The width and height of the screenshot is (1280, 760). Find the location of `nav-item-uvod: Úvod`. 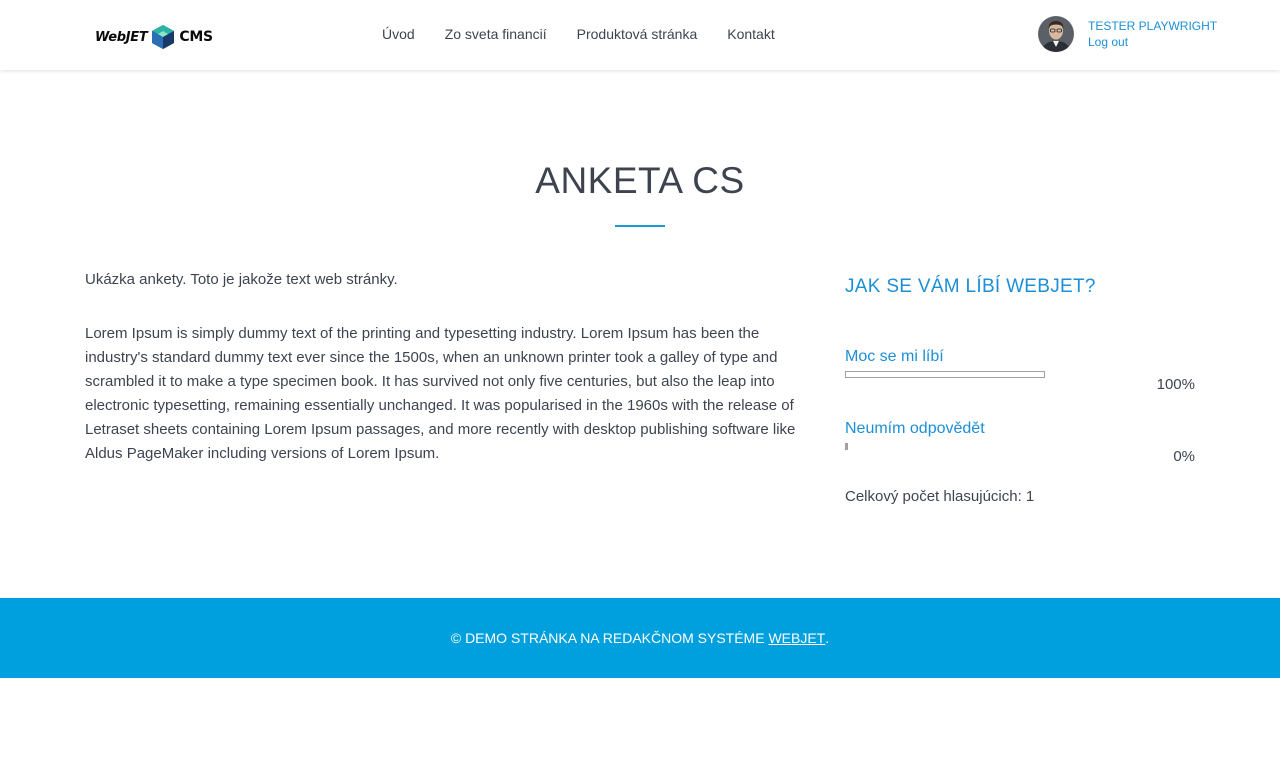

nav-item-uvod: Úvod is located at coordinates (398, 34).